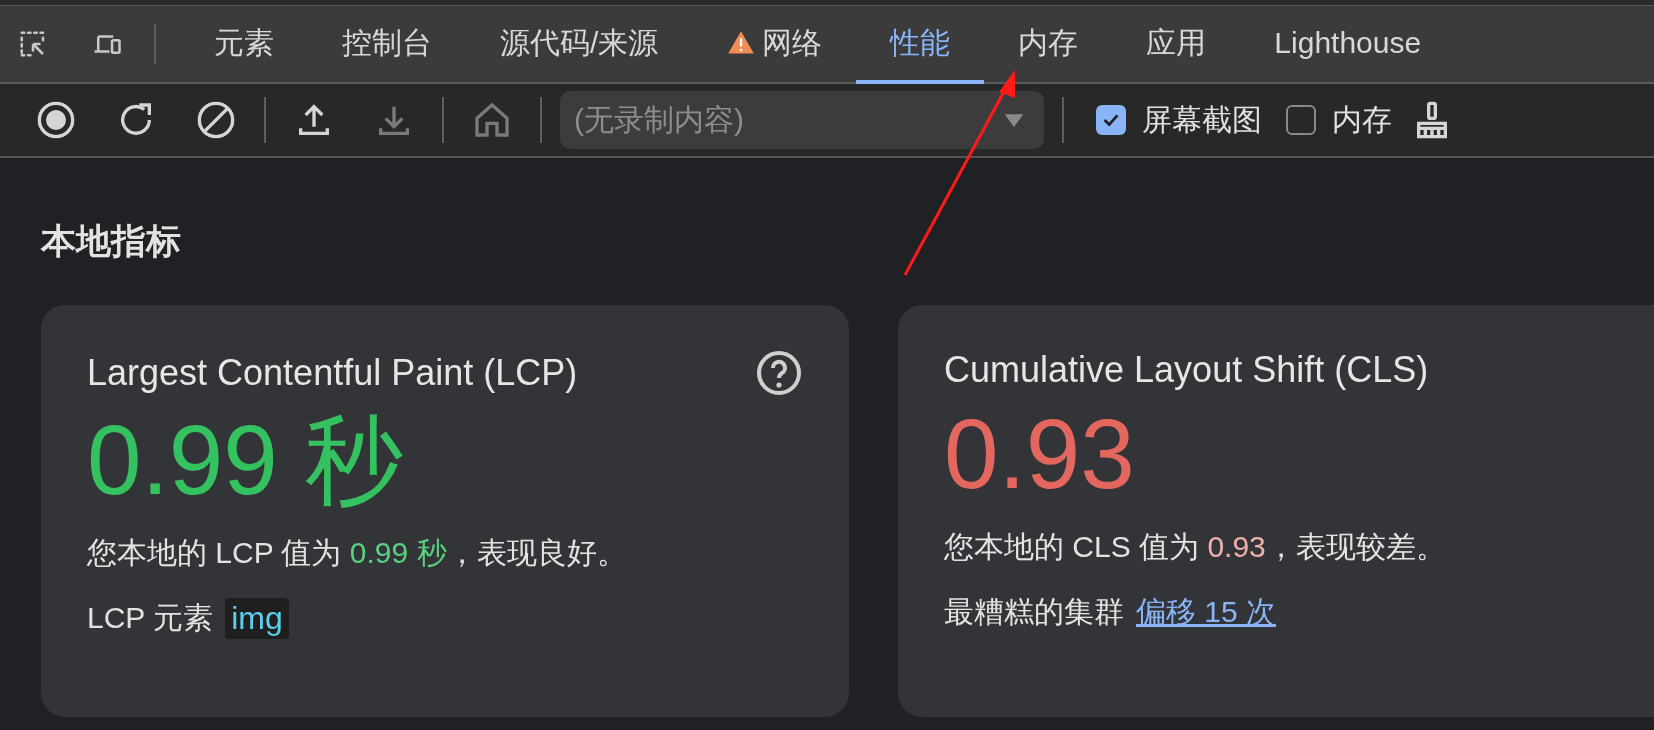 Image resolution: width=1654 pixels, height=730 pixels. What do you see at coordinates (56, 120) in the screenshot?
I see `record-icon` at bounding box center [56, 120].